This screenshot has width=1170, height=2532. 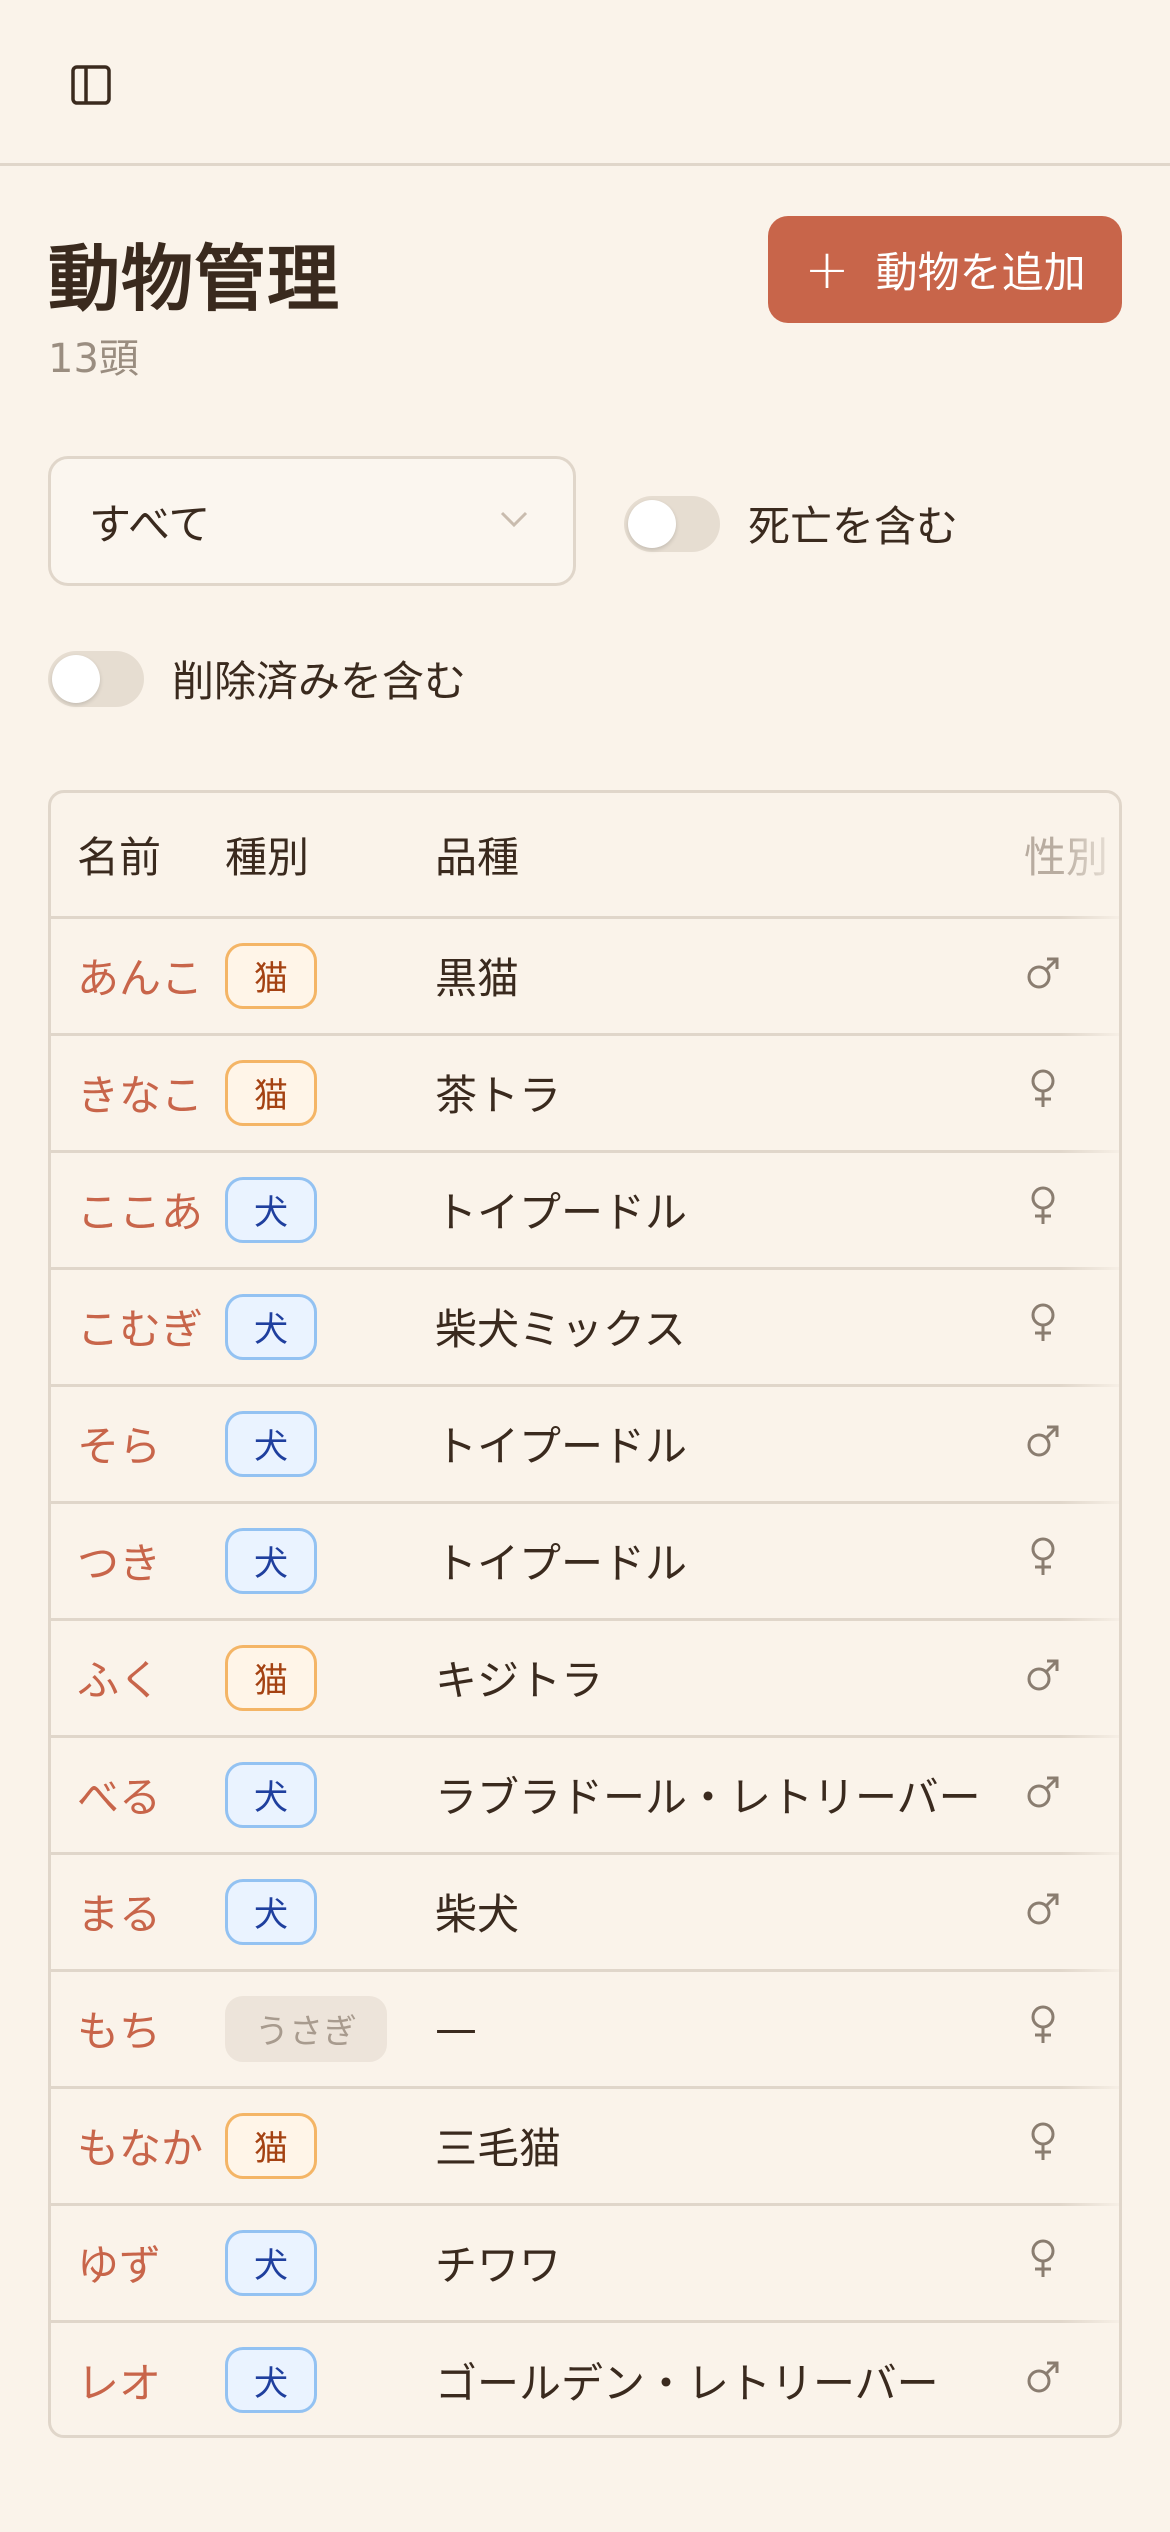 What do you see at coordinates (119, 1680) in the screenshot?
I see `animal-name-link: ふく` at bounding box center [119, 1680].